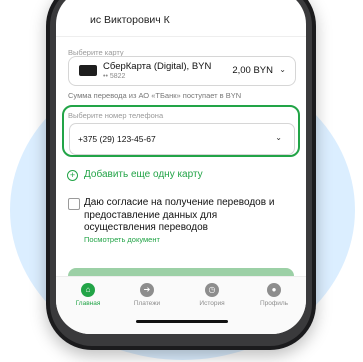  Describe the element at coordinates (252, 70) in the screenshot. I see `card-amount: 2,00 BYN` at that location.